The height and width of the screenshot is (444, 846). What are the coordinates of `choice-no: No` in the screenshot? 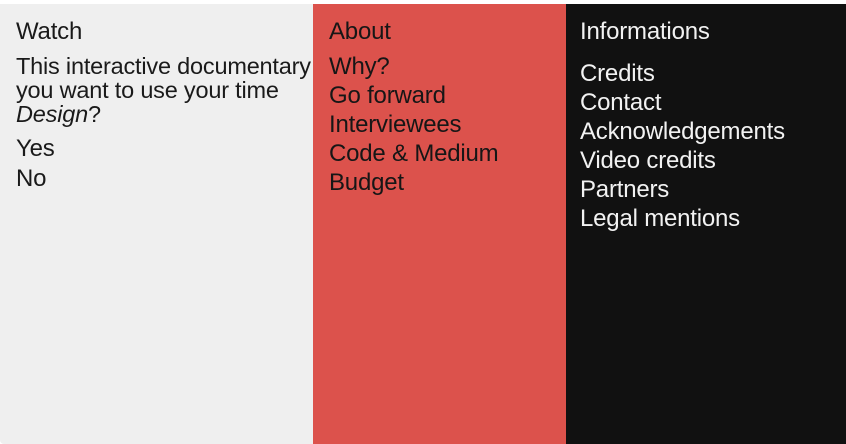 It's located at (164, 179).